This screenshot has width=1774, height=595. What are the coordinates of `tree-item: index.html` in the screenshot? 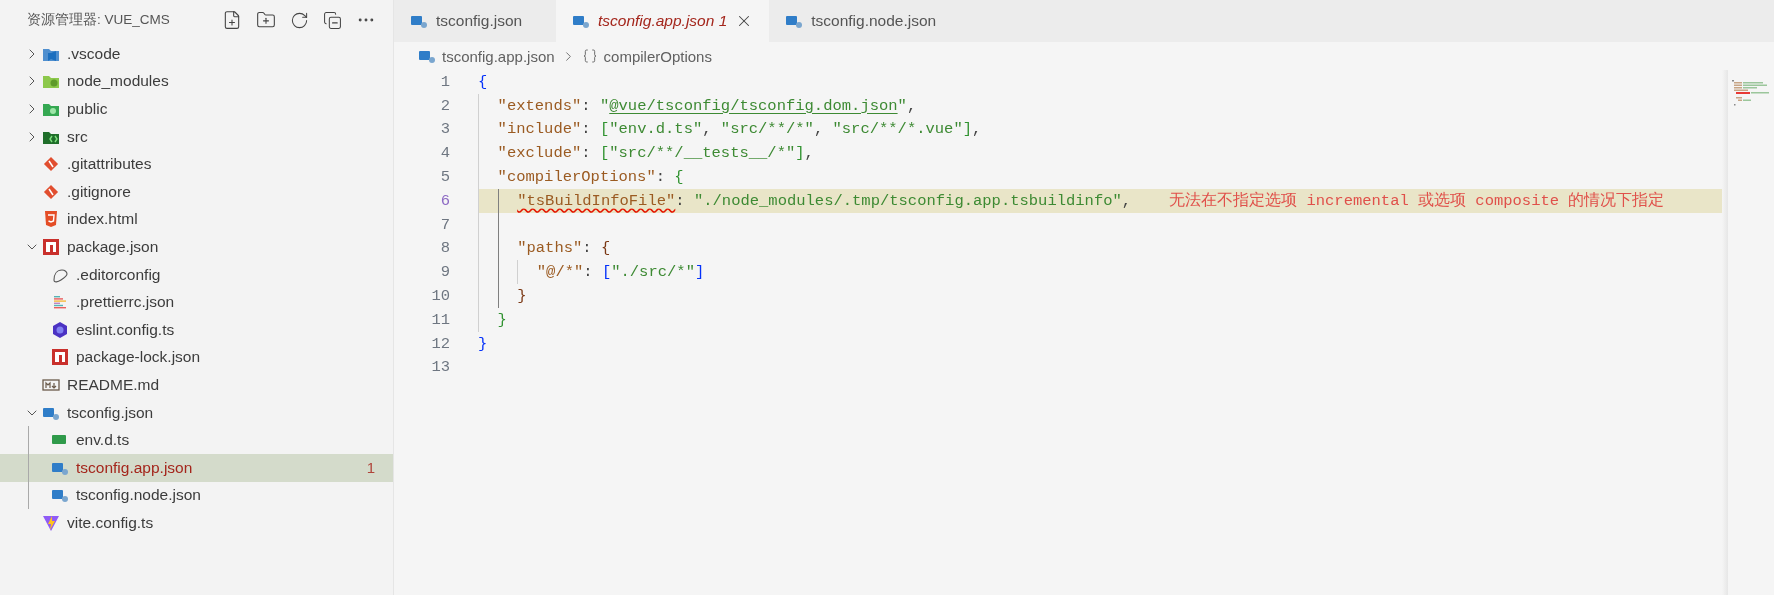 It's located at (196, 219).